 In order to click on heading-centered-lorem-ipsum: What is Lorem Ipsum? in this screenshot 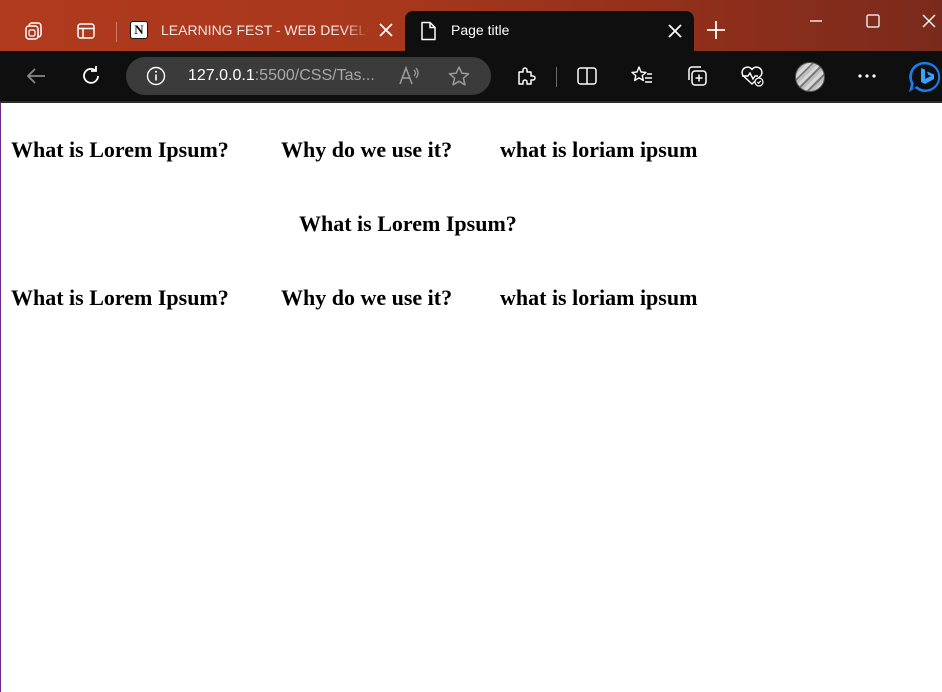, I will do `click(408, 223)`.